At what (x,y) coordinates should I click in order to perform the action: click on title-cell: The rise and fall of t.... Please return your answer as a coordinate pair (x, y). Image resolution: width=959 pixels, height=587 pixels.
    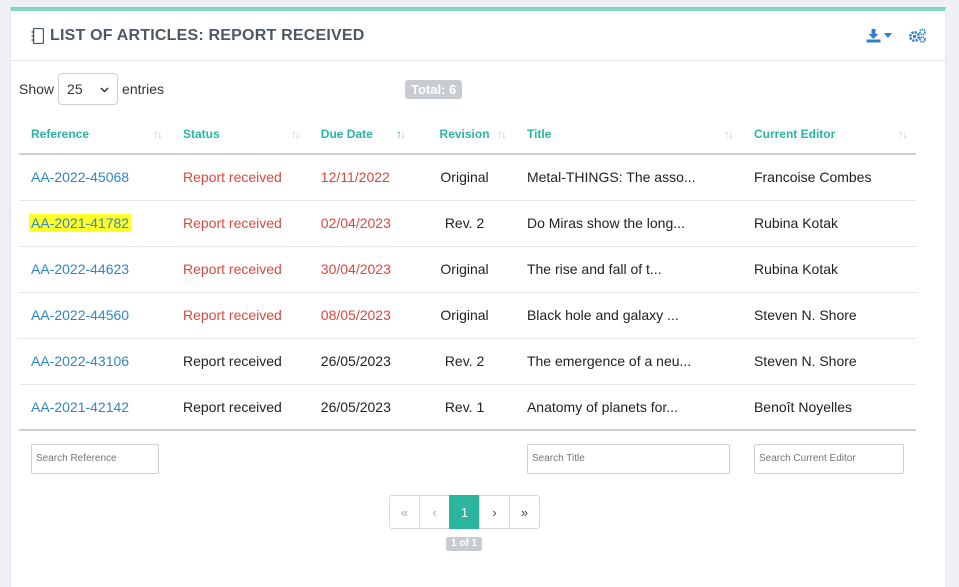
    Looking at the image, I should click on (628, 269).